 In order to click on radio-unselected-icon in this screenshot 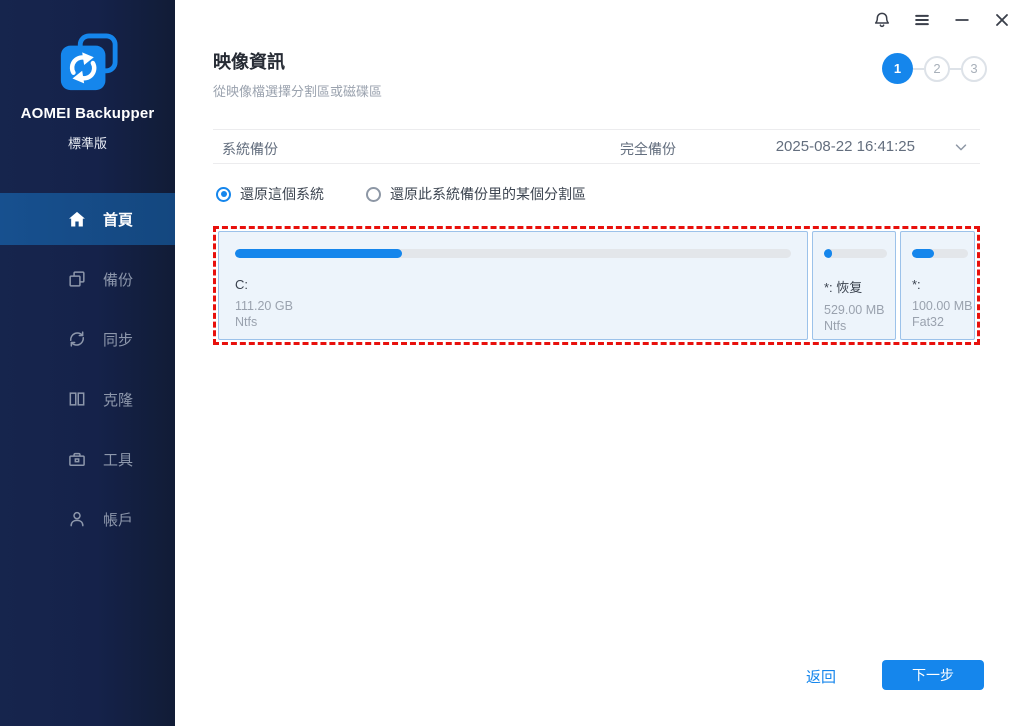, I will do `click(373, 194)`.